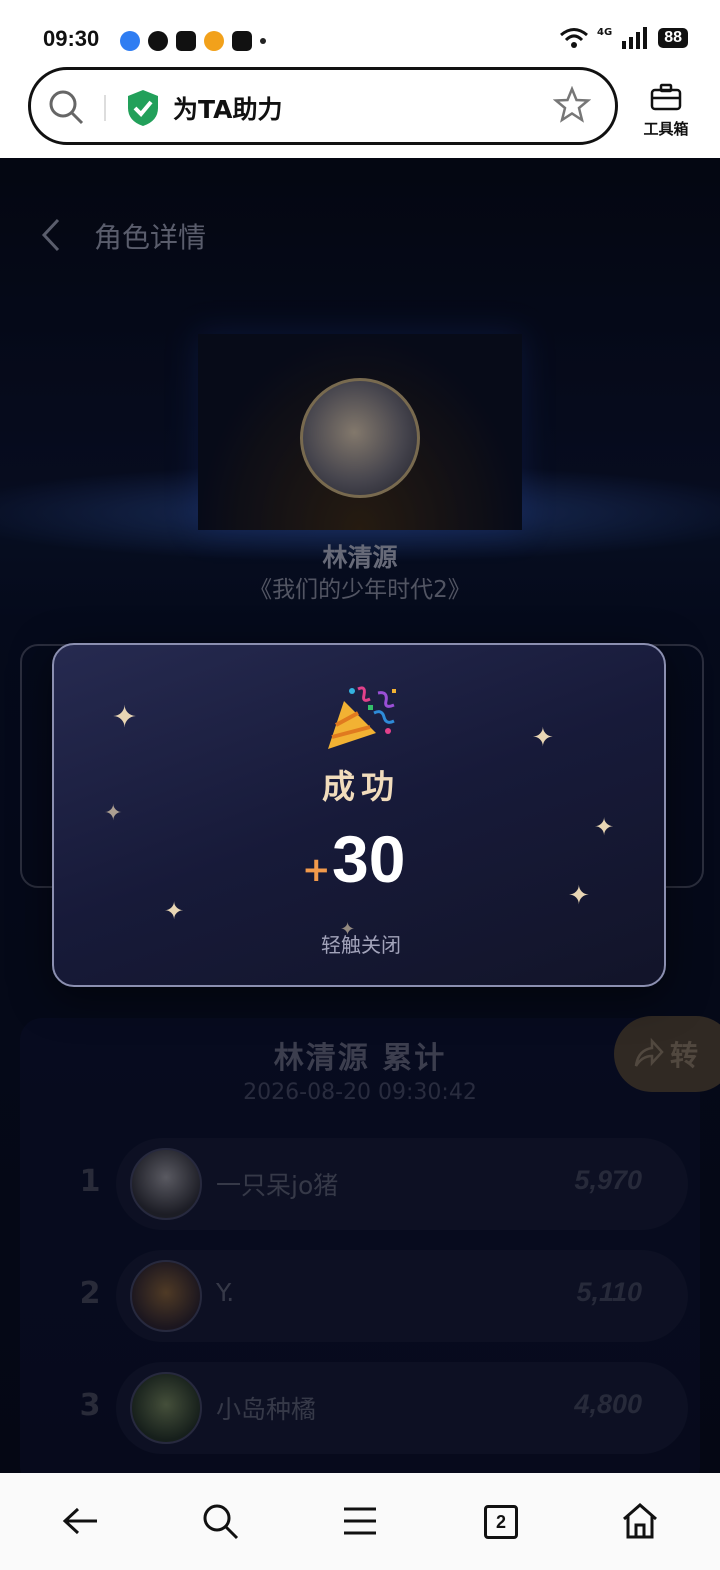 Image resolution: width=720 pixels, height=1570 pixels. I want to click on shield-check-icon, so click(143, 108).